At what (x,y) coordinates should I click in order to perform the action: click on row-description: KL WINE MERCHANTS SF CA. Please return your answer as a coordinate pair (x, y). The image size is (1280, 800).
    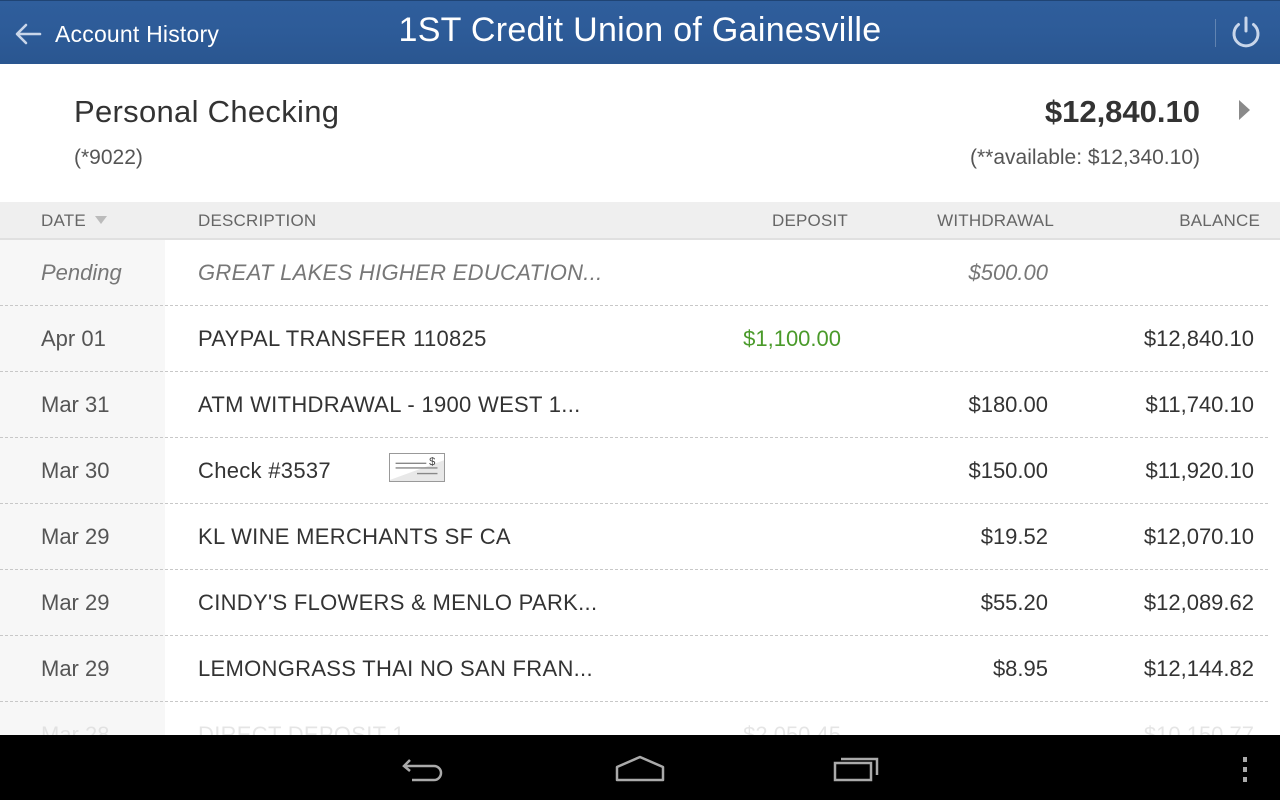
    Looking at the image, I should click on (354, 536).